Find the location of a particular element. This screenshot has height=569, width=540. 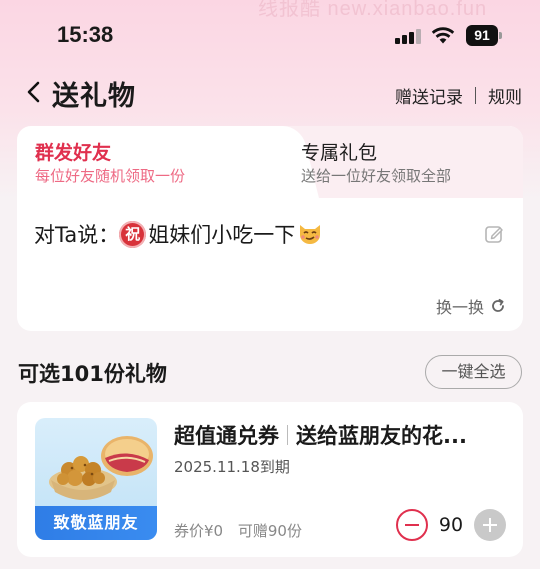

quantity-value: 90 is located at coordinates (451, 525).